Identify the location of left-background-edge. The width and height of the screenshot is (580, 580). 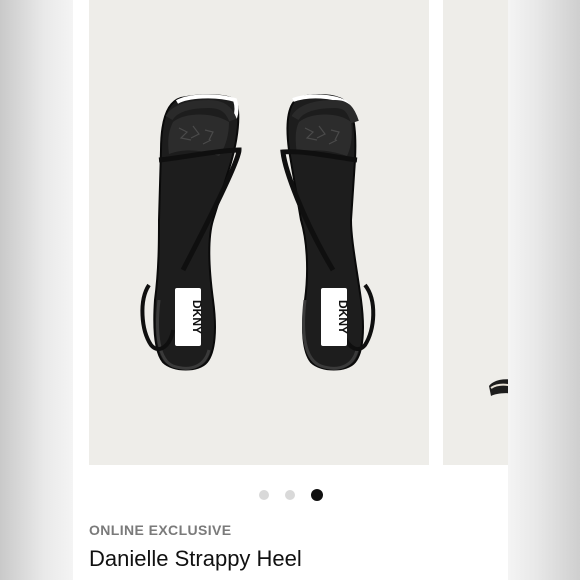
(36, 290).